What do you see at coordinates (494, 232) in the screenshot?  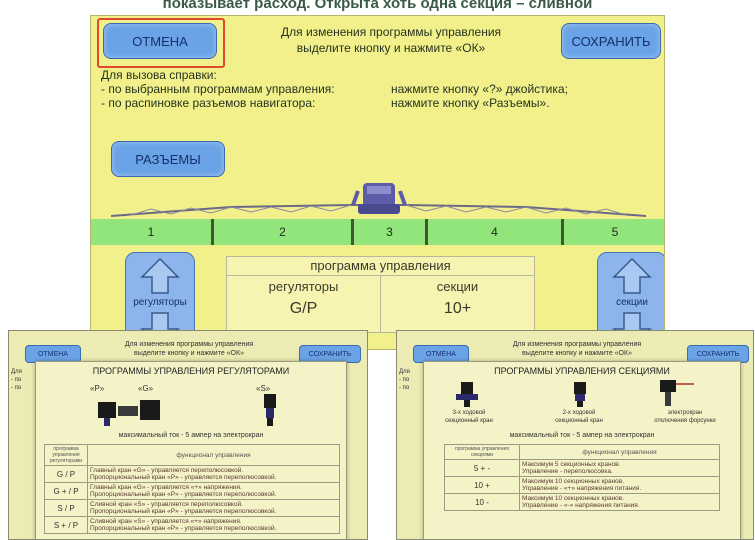 I see `section-4: 4` at bounding box center [494, 232].